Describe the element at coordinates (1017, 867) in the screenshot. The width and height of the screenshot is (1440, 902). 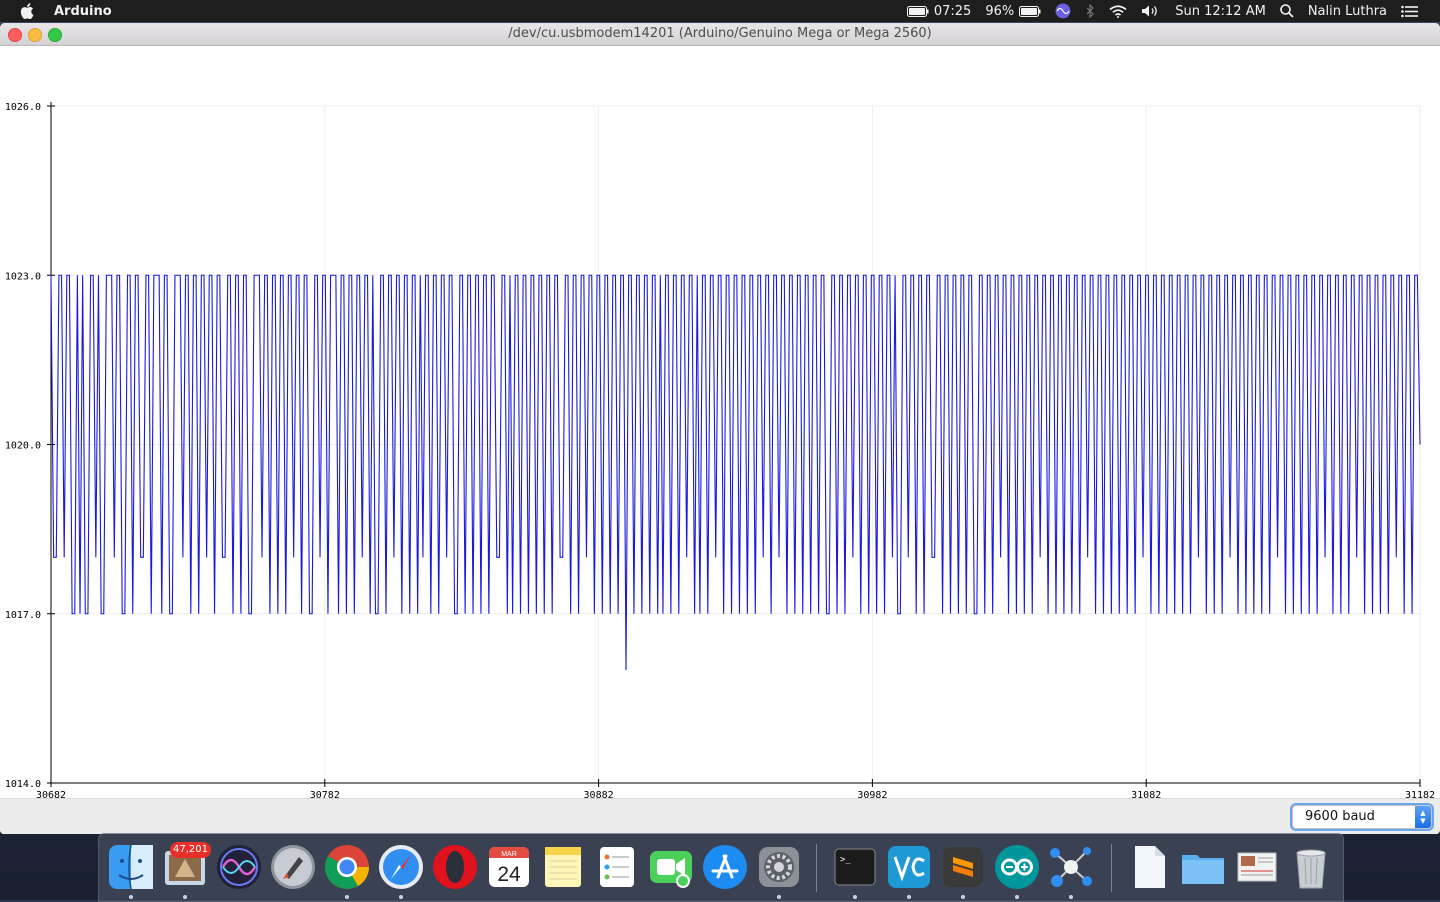
I see `arduino-icon` at that location.